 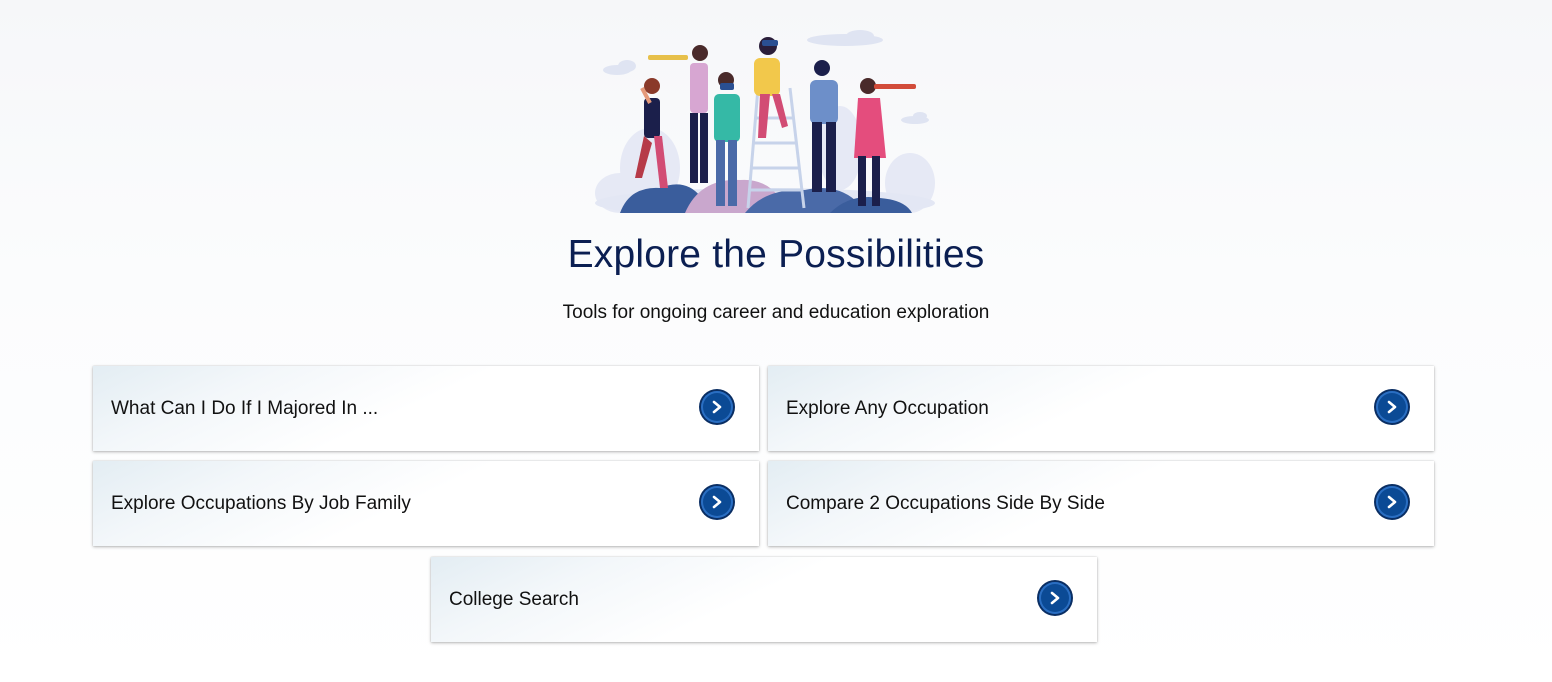 I want to click on card-explore-occupations-by-job-family: Explore Occupations By Job Family, so click(x=426, y=503).